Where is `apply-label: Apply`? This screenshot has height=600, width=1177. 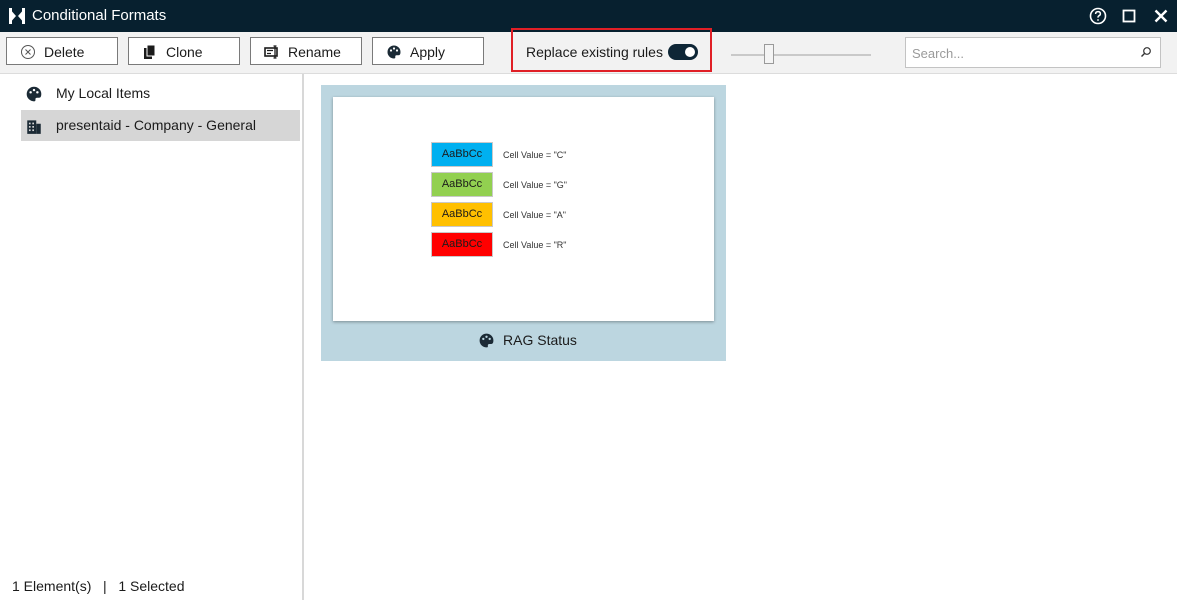
apply-label: Apply is located at coordinates (428, 52).